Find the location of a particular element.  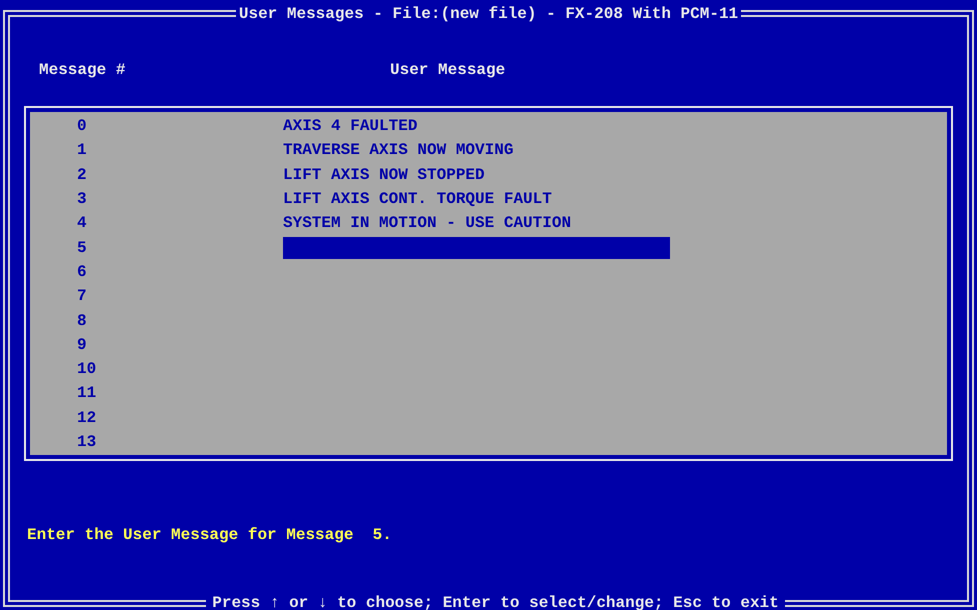

message-number: 6 is located at coordinates (82, 272).